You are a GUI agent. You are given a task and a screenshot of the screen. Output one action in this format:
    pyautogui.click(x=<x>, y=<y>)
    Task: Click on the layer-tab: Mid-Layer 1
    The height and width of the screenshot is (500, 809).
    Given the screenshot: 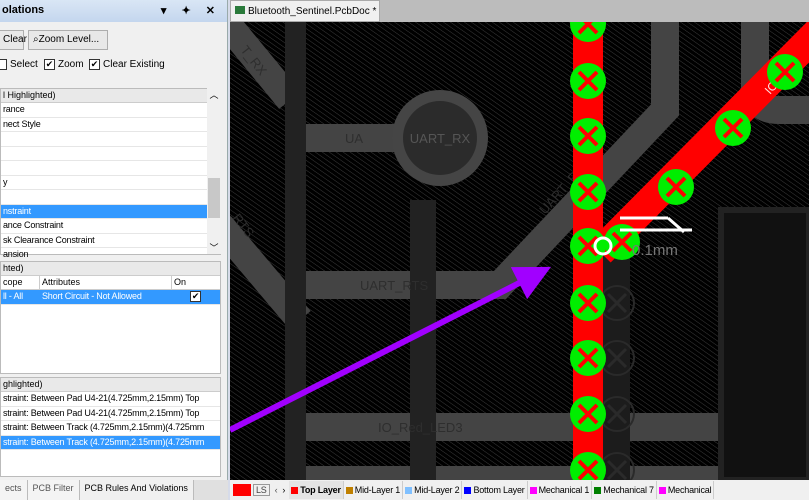 What is the action you would take?
    pyautogui.click(x=374, y=490)
    